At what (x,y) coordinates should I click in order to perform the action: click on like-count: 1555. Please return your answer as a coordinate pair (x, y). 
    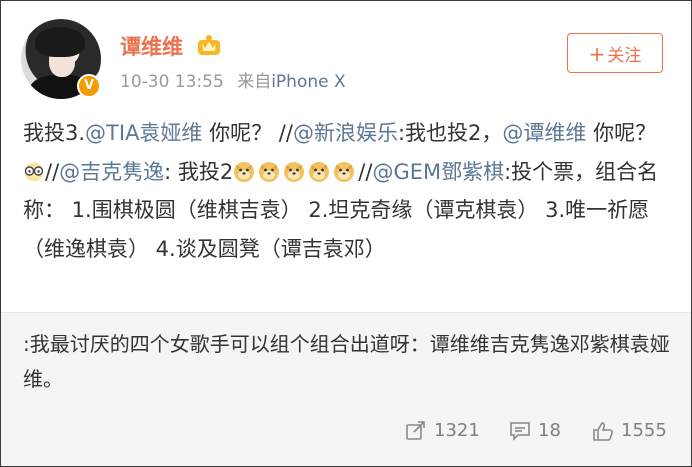
    Looking at the image, I should click on (644, 430).